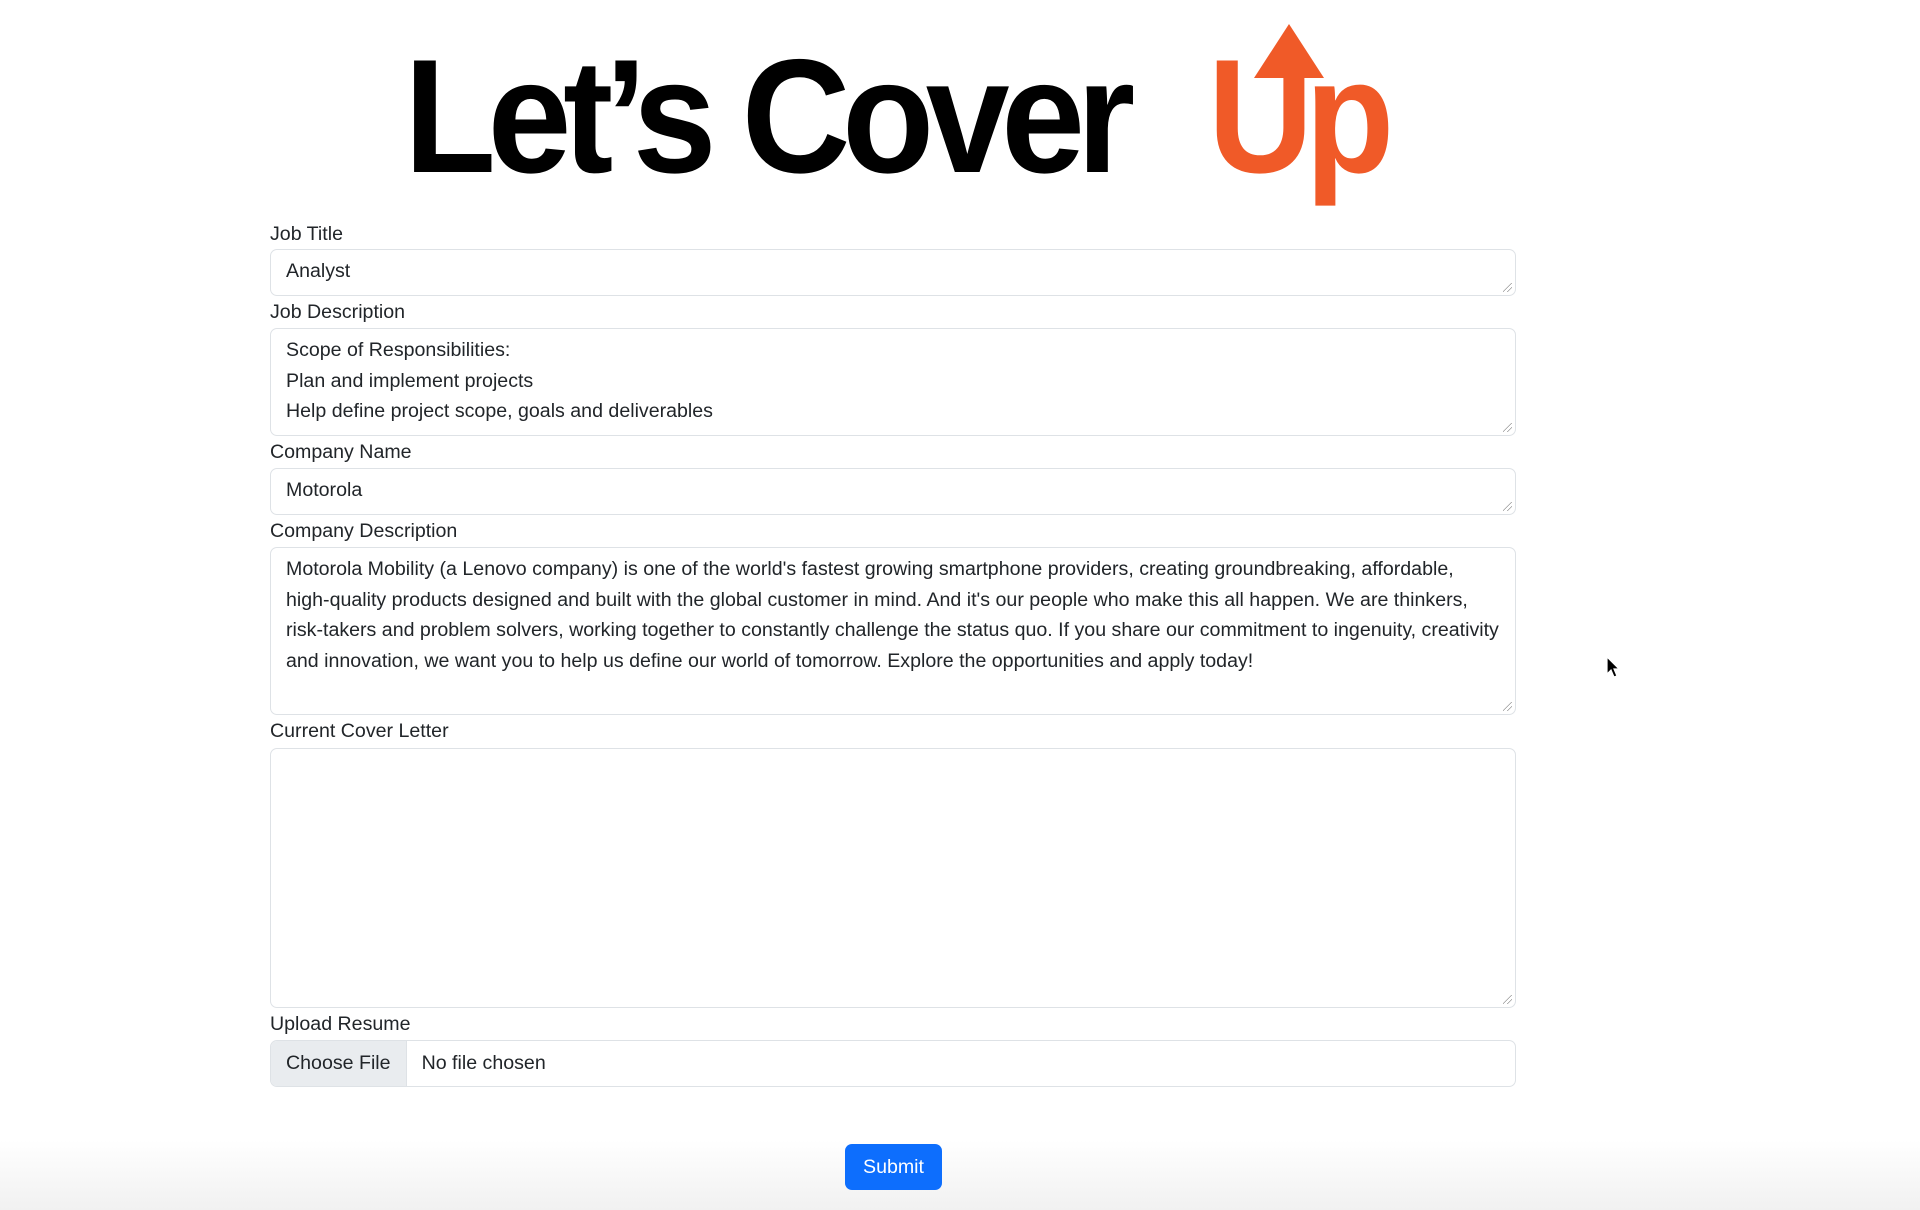 This screenshot has width=1920, height=1210. Describe the element at coordinates (893, 491) in the screenshot. I see `company-name-input: Motorola` at that location.